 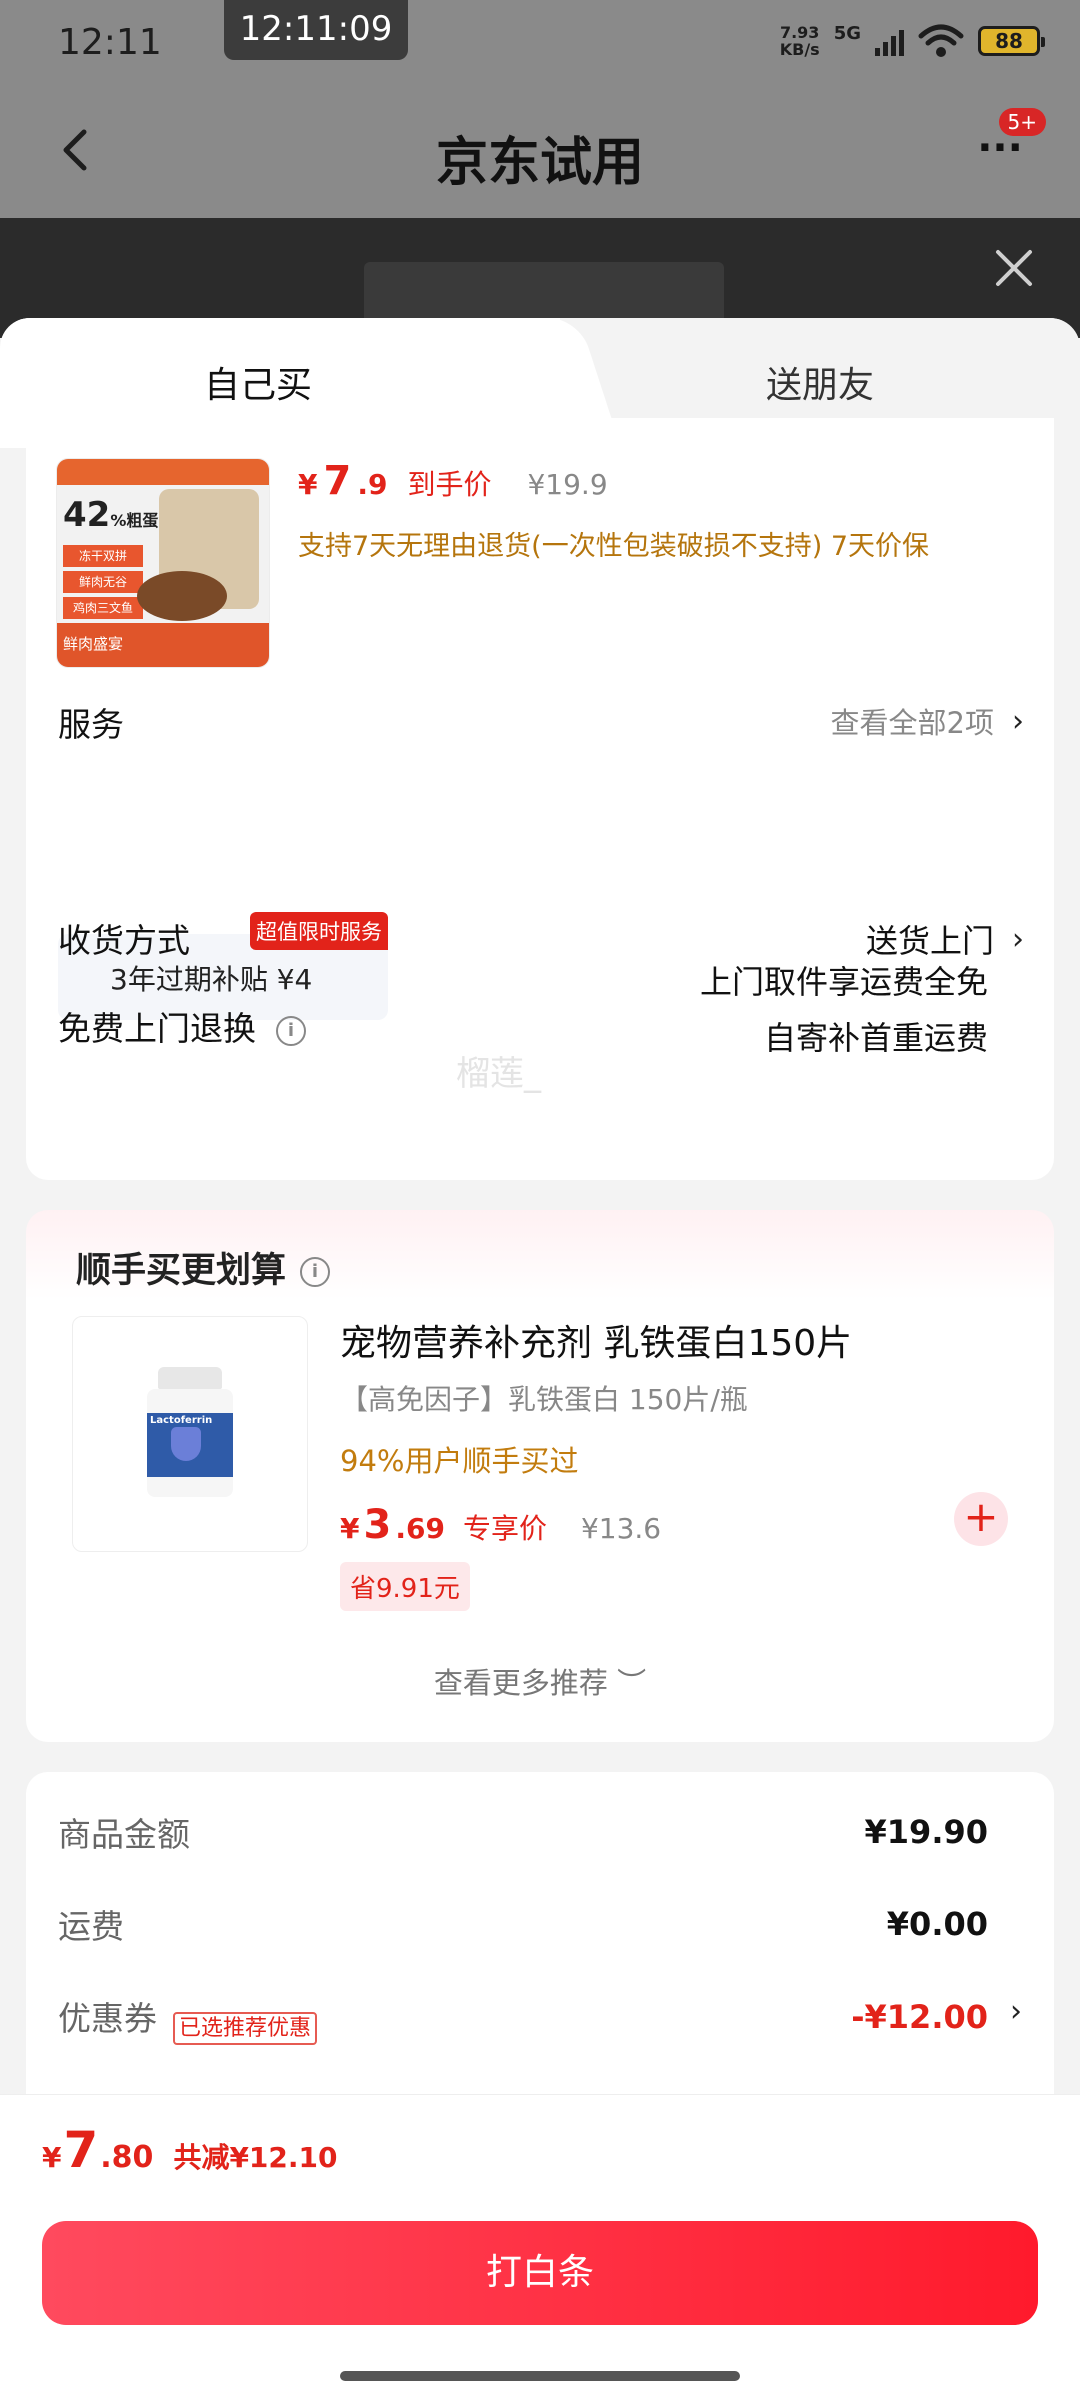 What do you see at coordinates (567, 484) in the screenshot?
I see `original-price: ¥19.9` at bounding box center [567, 484].